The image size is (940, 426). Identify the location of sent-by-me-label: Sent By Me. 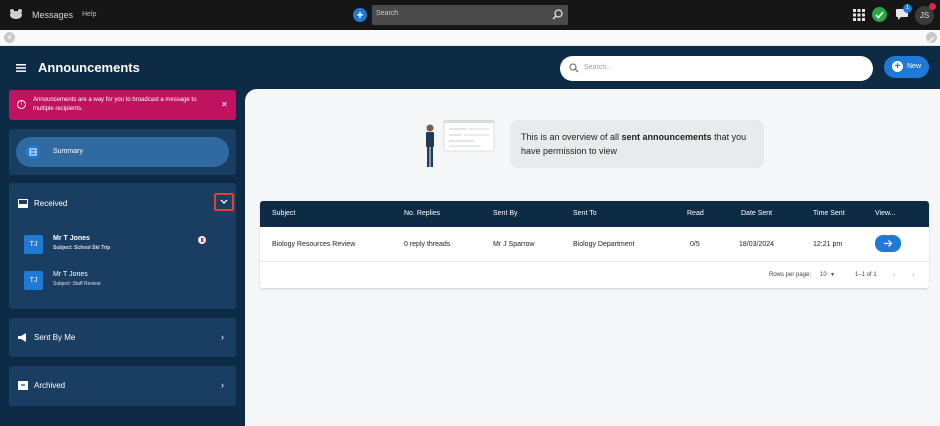
(55, 337).